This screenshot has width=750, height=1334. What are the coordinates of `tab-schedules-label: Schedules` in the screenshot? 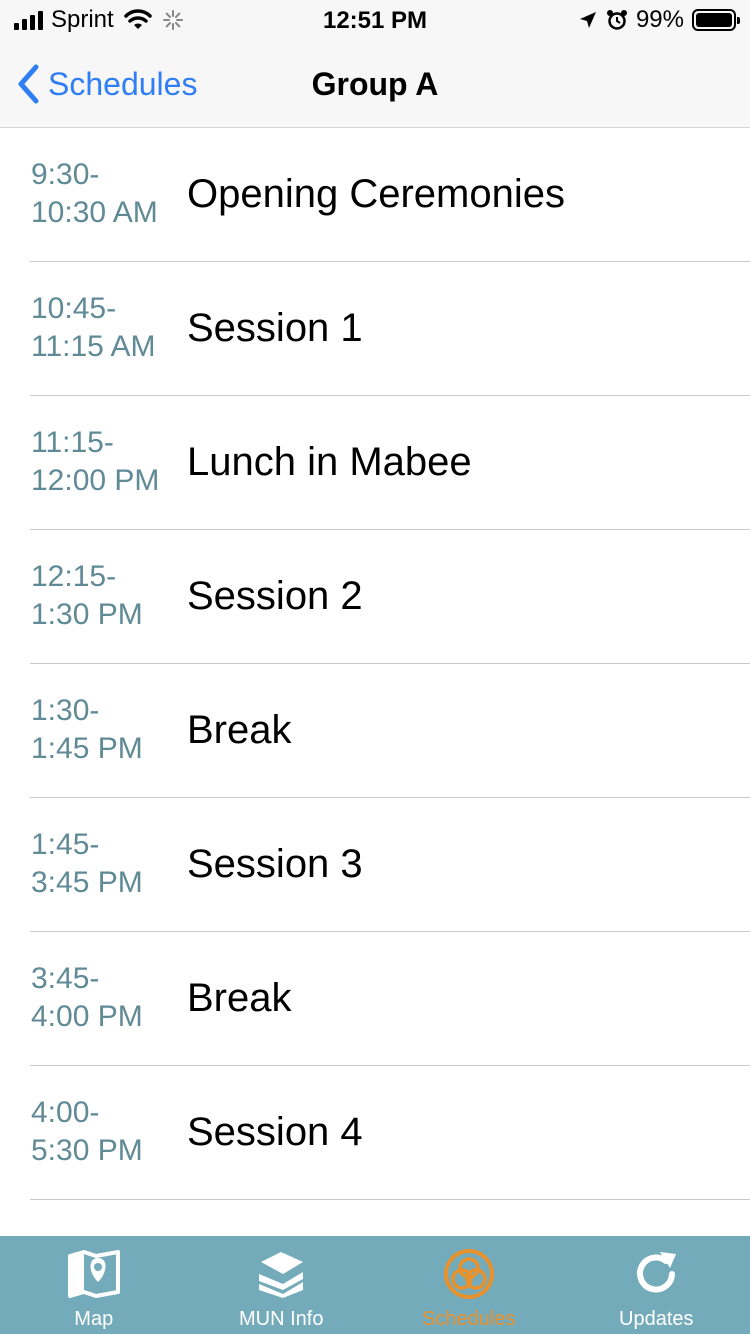 It's located at (469, 1319).